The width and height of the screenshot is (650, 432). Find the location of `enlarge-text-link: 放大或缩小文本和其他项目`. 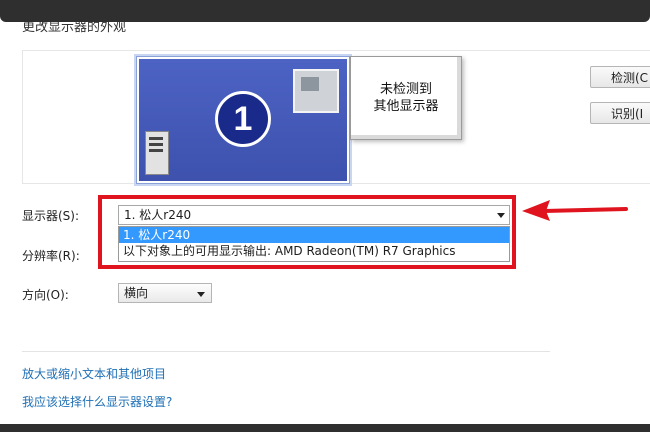

enlarge-text-link: 放大或缩小文本和其他项目 is located at coordinates (94, 373).